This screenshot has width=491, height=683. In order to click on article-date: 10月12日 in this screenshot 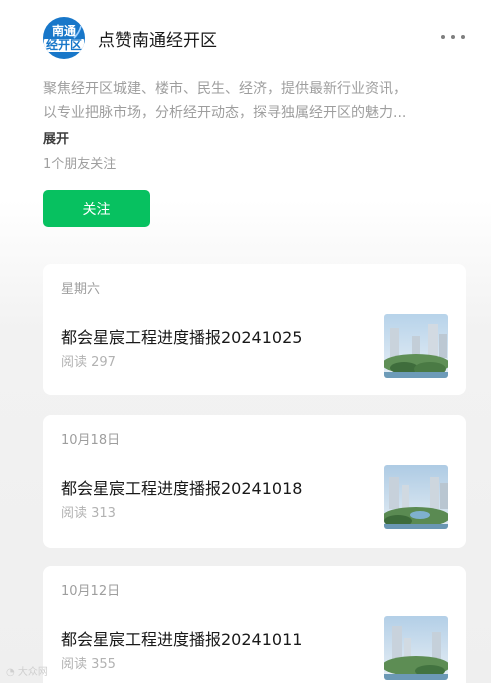, I will do `click(91, 591)`.